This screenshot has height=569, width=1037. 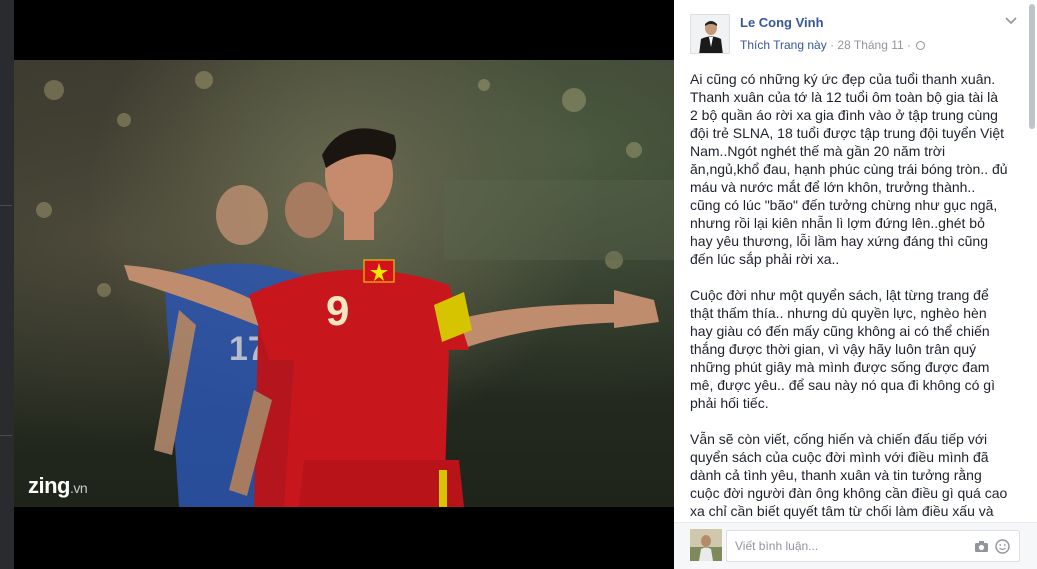 What do you see at coordinates (850, 546) in the screenshot?
I see `comment-input` at bounding box center [850, 546].